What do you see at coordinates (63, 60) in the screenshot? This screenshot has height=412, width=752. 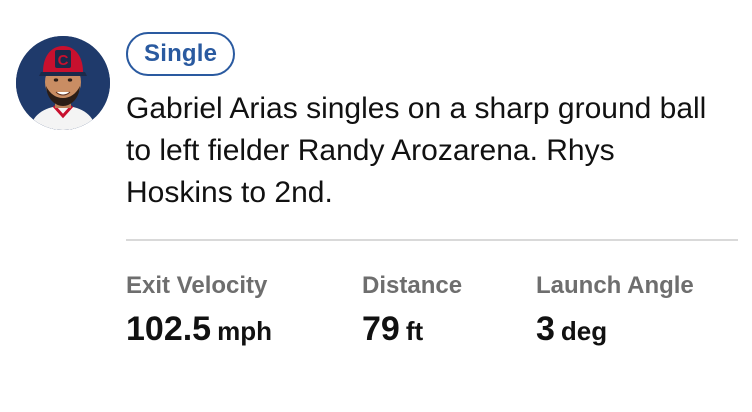 I see `svg-text: C` at bounding box center [63, 60].